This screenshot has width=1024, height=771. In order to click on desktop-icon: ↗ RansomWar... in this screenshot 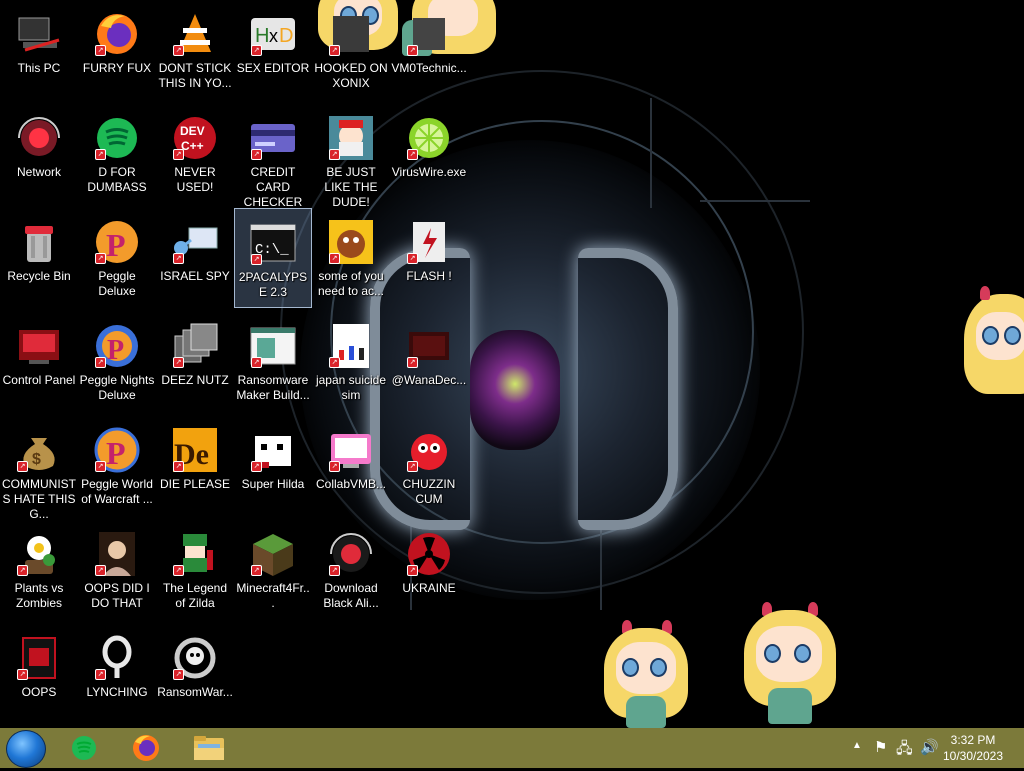, I will do `click(195, 674)`.